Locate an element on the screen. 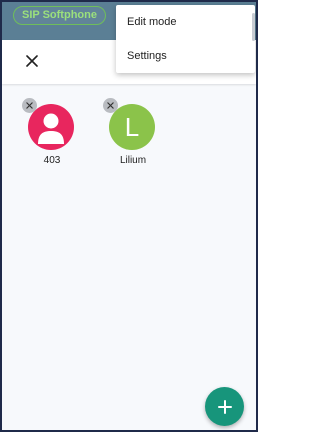 The height and width of the screenshot is (432, 320). contact-tile: L Lilium is located at coordinates (133, 138).